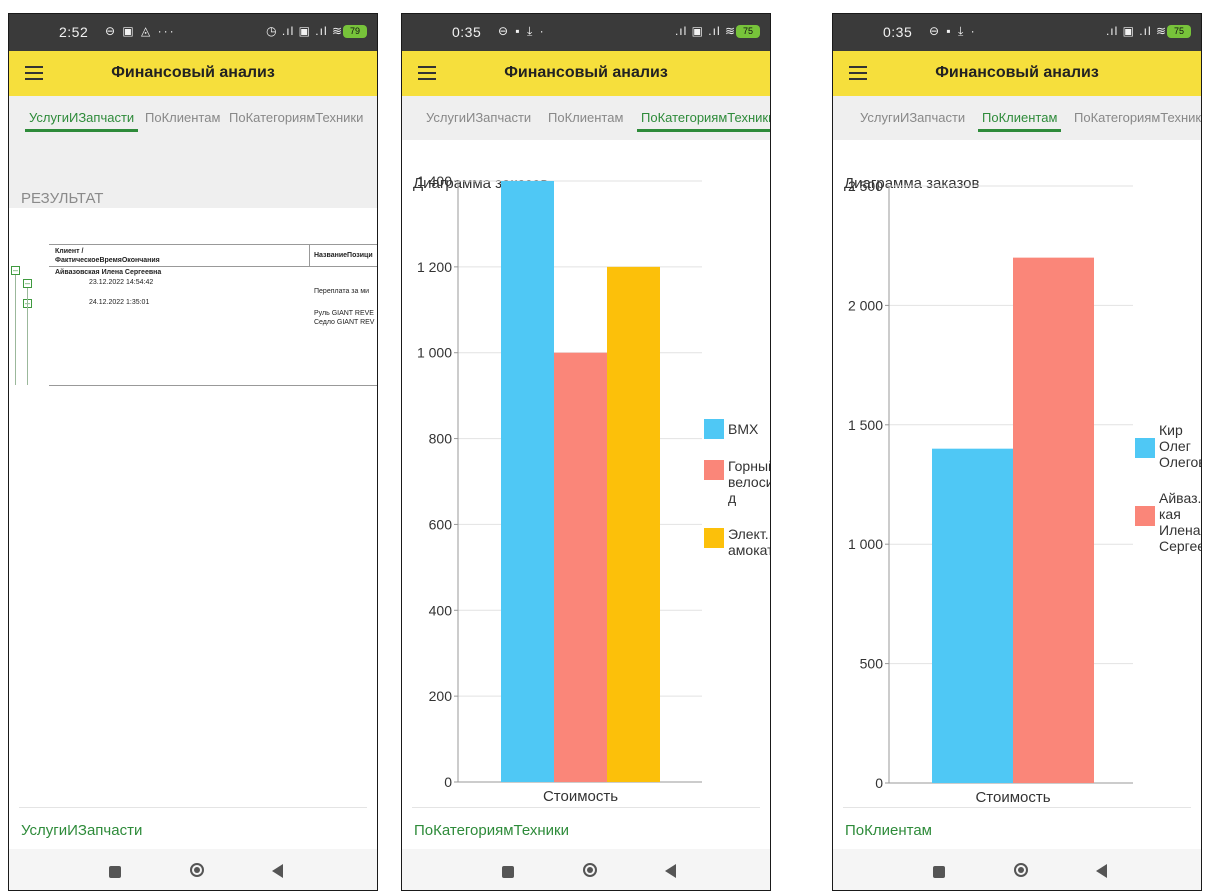  What do you see at coordinates (107, 260) in the screenshot?
I see `report-header-end-time: ФактическоеВремяОкончания` at bounding box center [107, 260].